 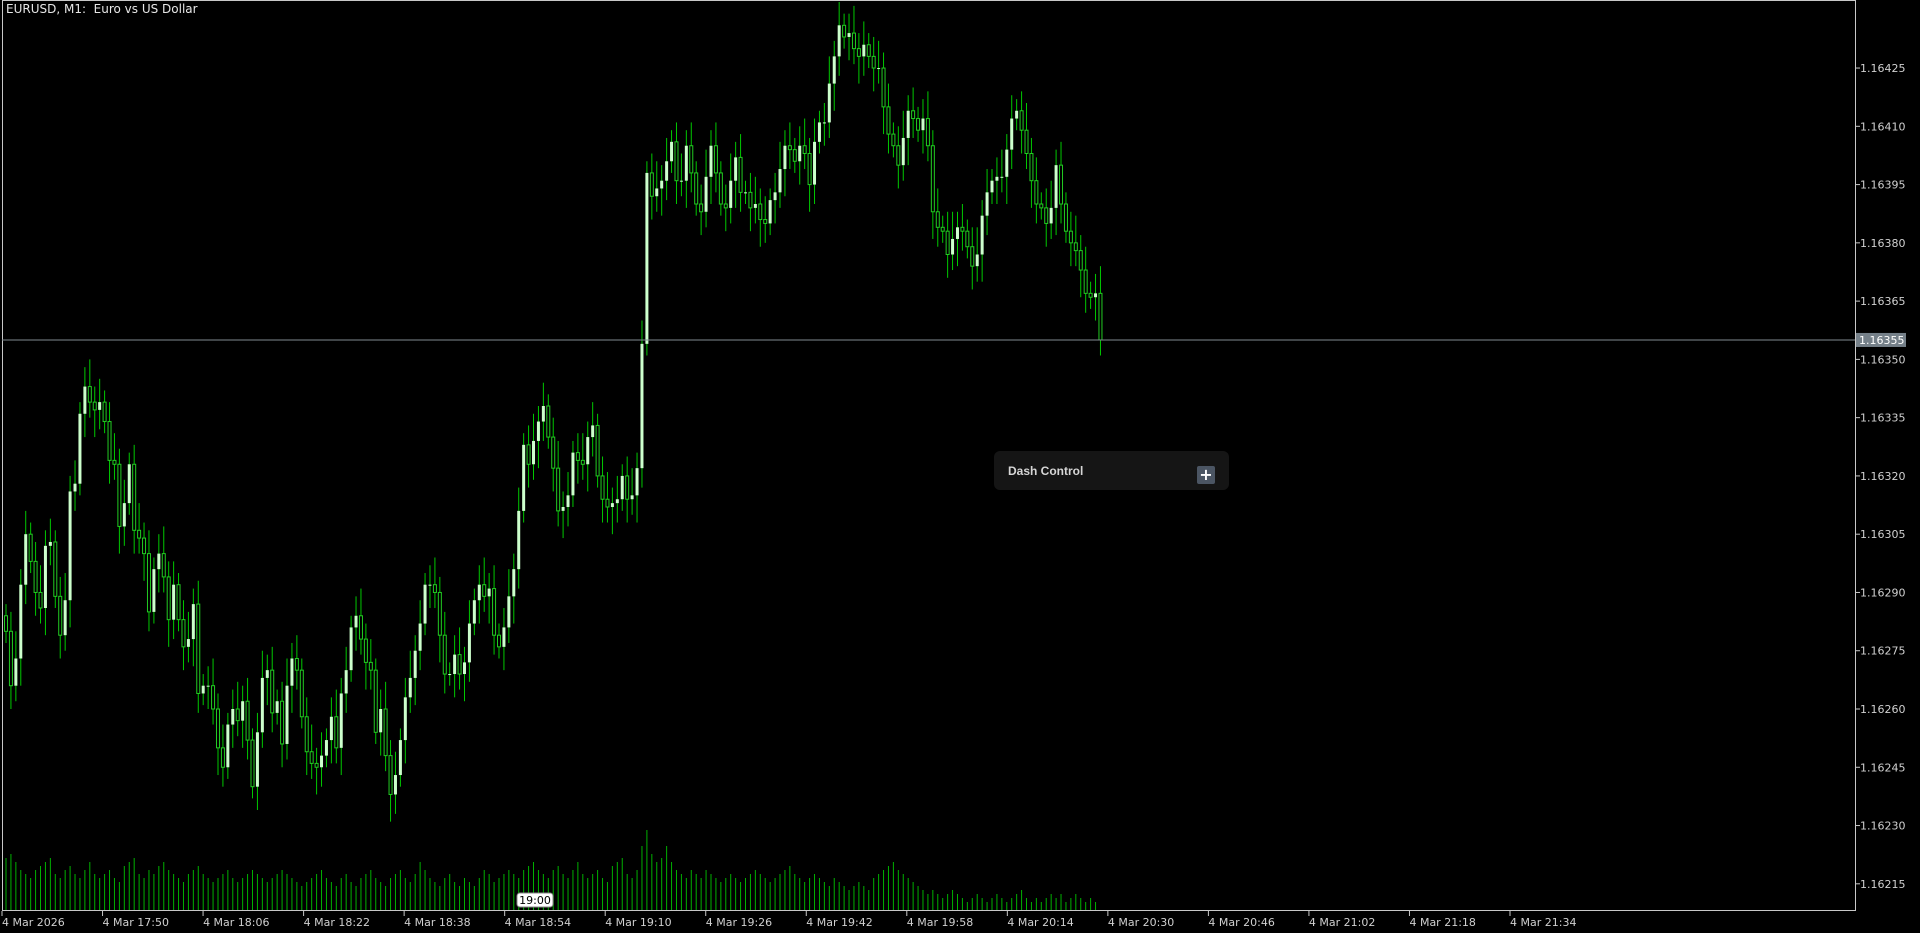 I want to click on plus-icon: +, so click(x=1206, y=475).